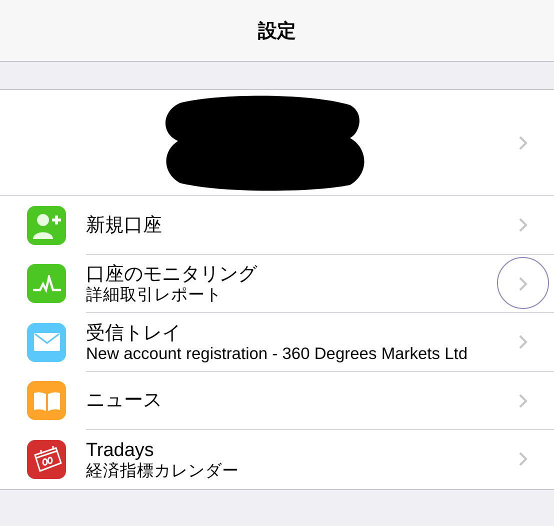 This screenshot has width=554, height=526. What do you see at coordinates (277, 459) in the screenshot?
I see `menu-row: Tradays 経済指標カレンダー` at bounding box center [277, 459].